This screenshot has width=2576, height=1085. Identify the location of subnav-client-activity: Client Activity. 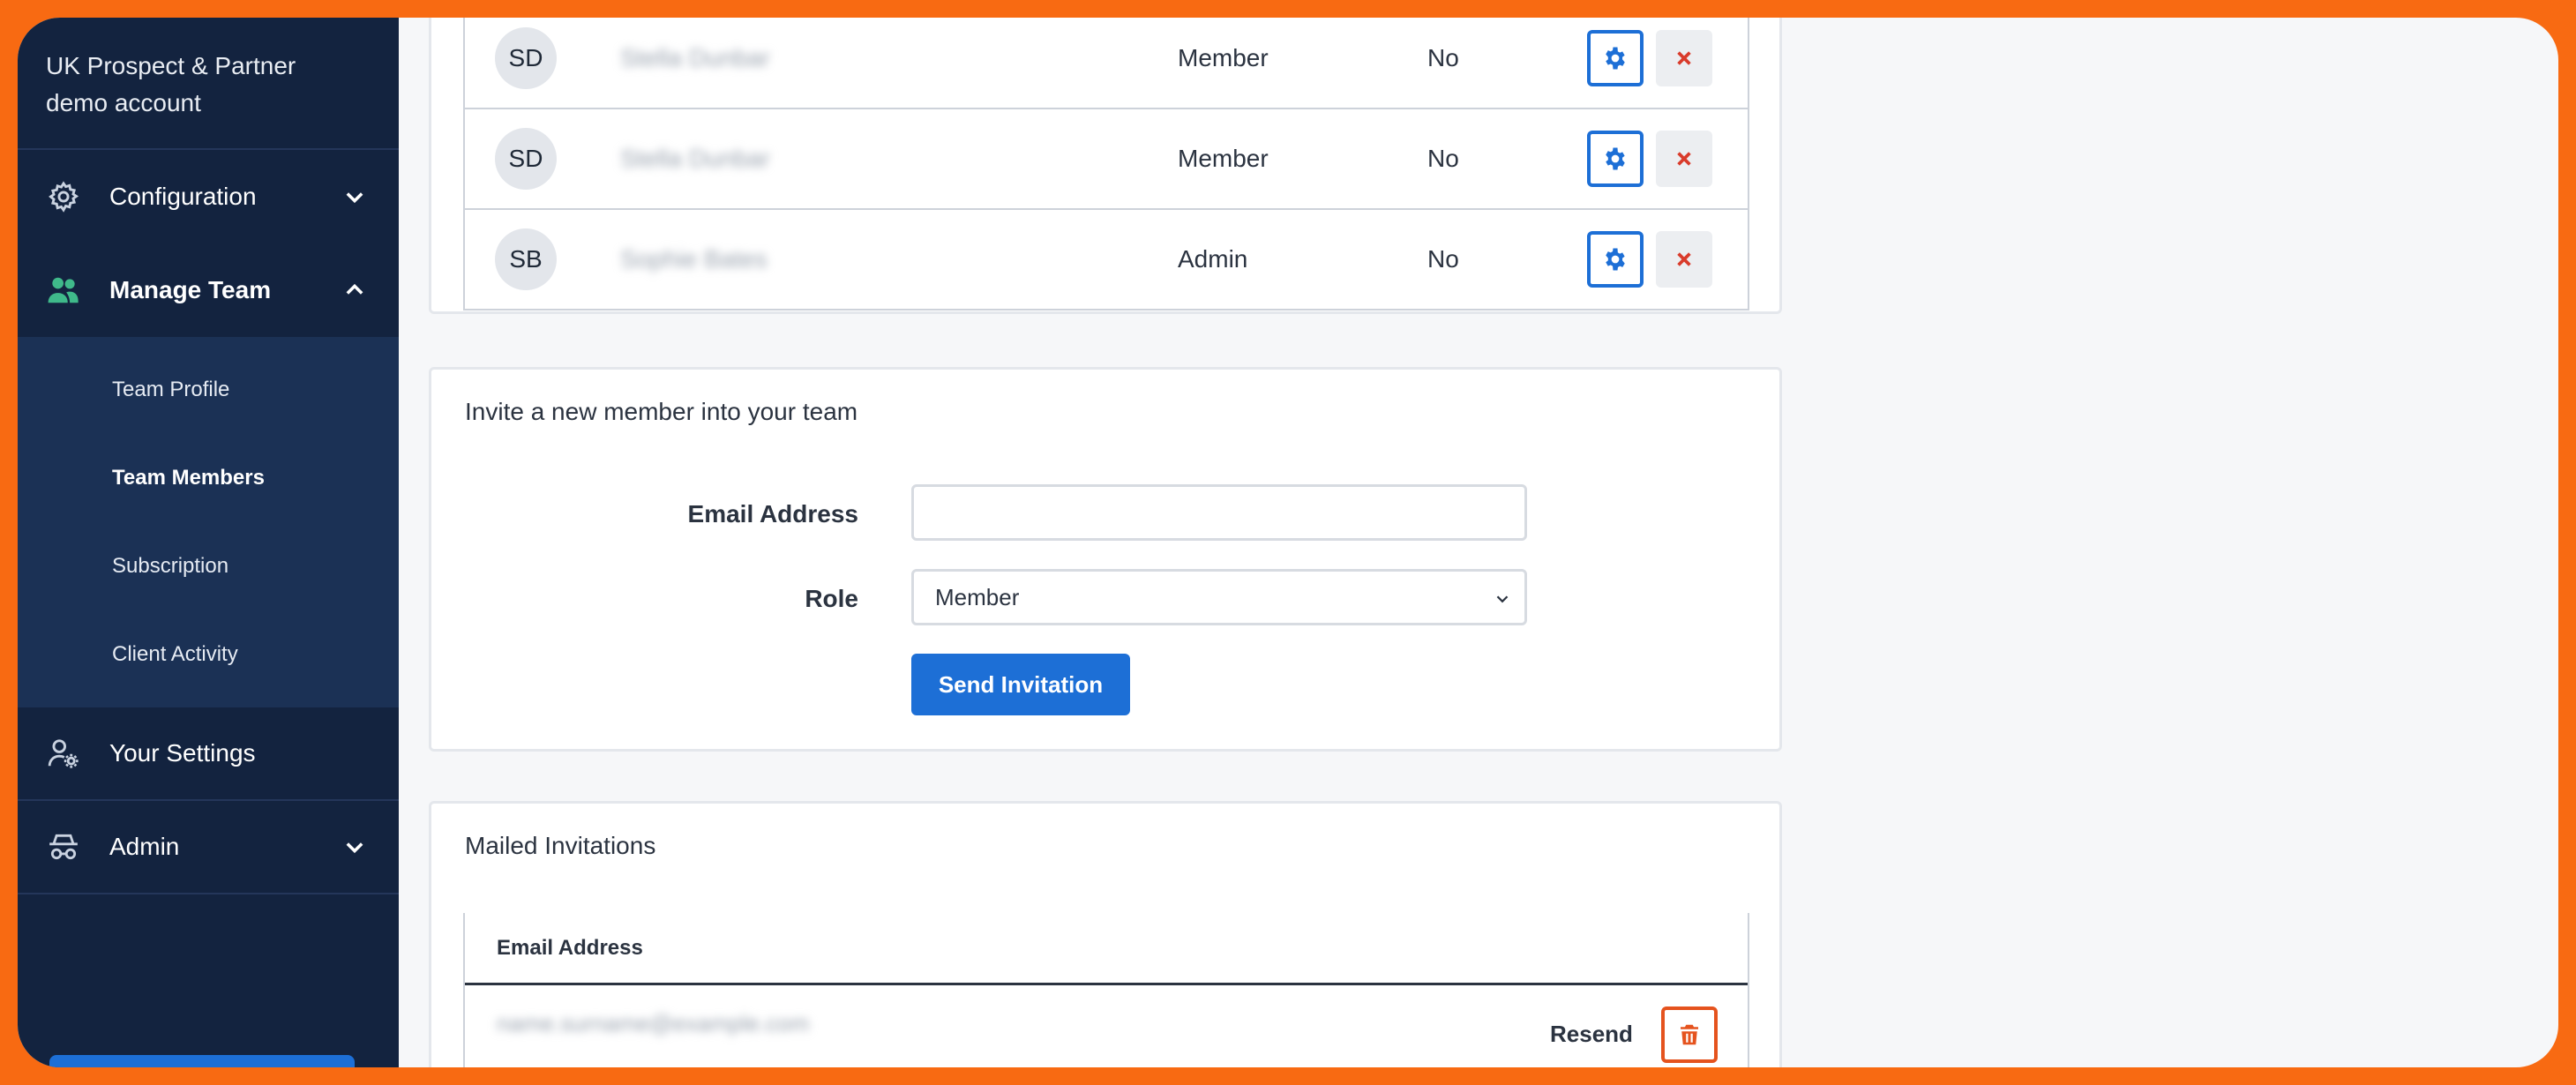
(209, 654).